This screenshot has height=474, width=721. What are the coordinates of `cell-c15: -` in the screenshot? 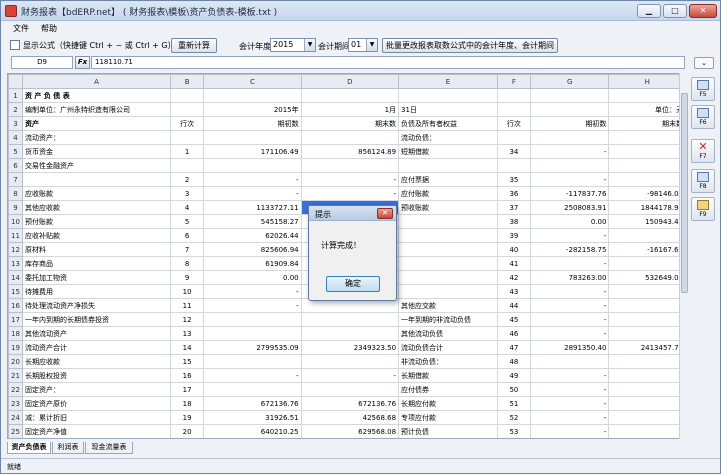 It's located at (252, 291).